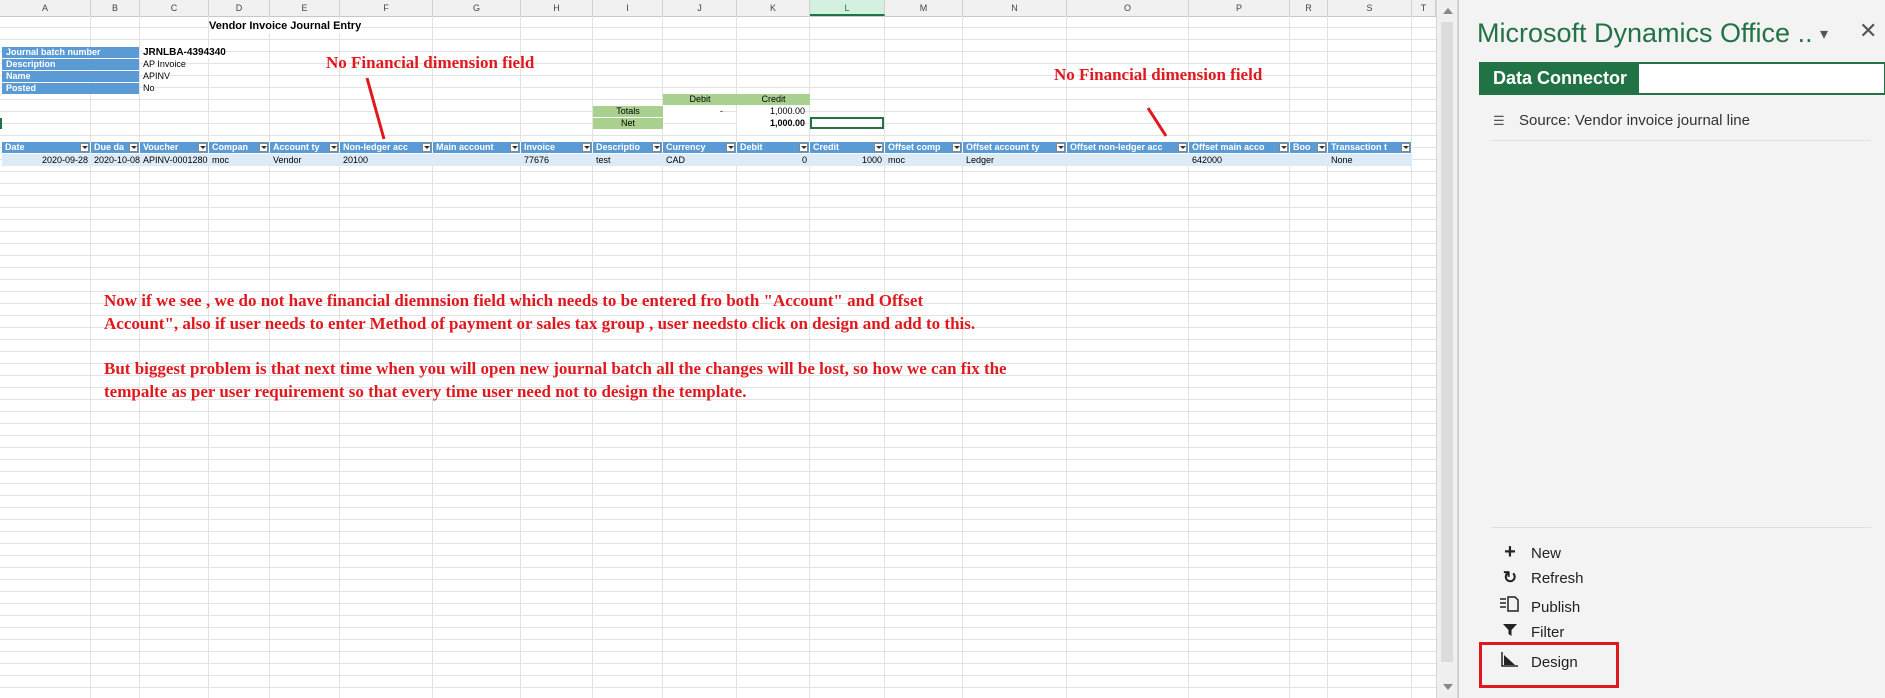  Describe the element at coordinates (1157, 122) in the screenshot. I see `right-arrow-line` at that location.